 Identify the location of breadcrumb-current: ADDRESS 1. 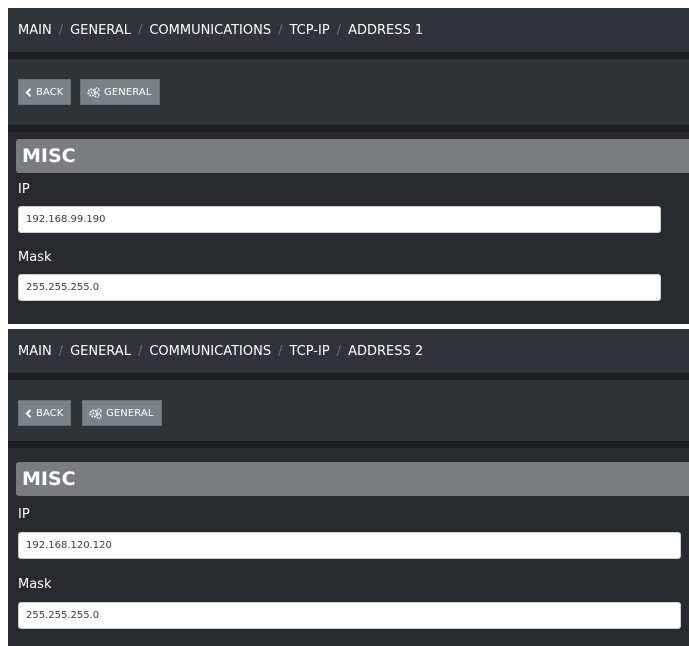
(386, 30).